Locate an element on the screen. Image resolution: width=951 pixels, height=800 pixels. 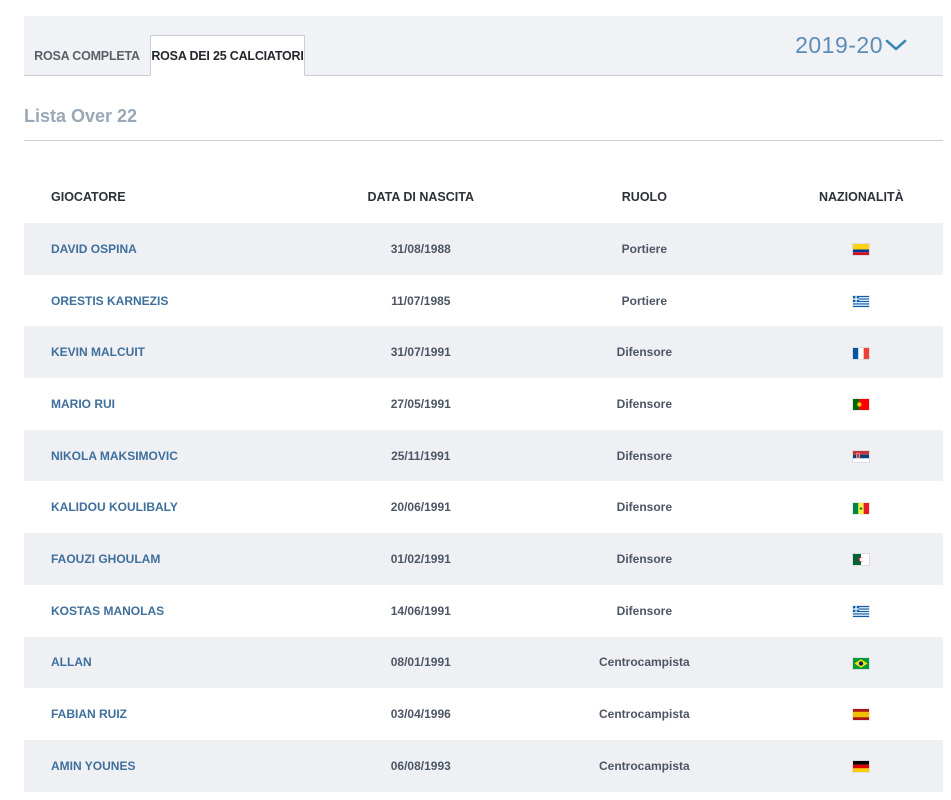
player-name-link: DAVID OSPINA is located at coordinates (94, 249).